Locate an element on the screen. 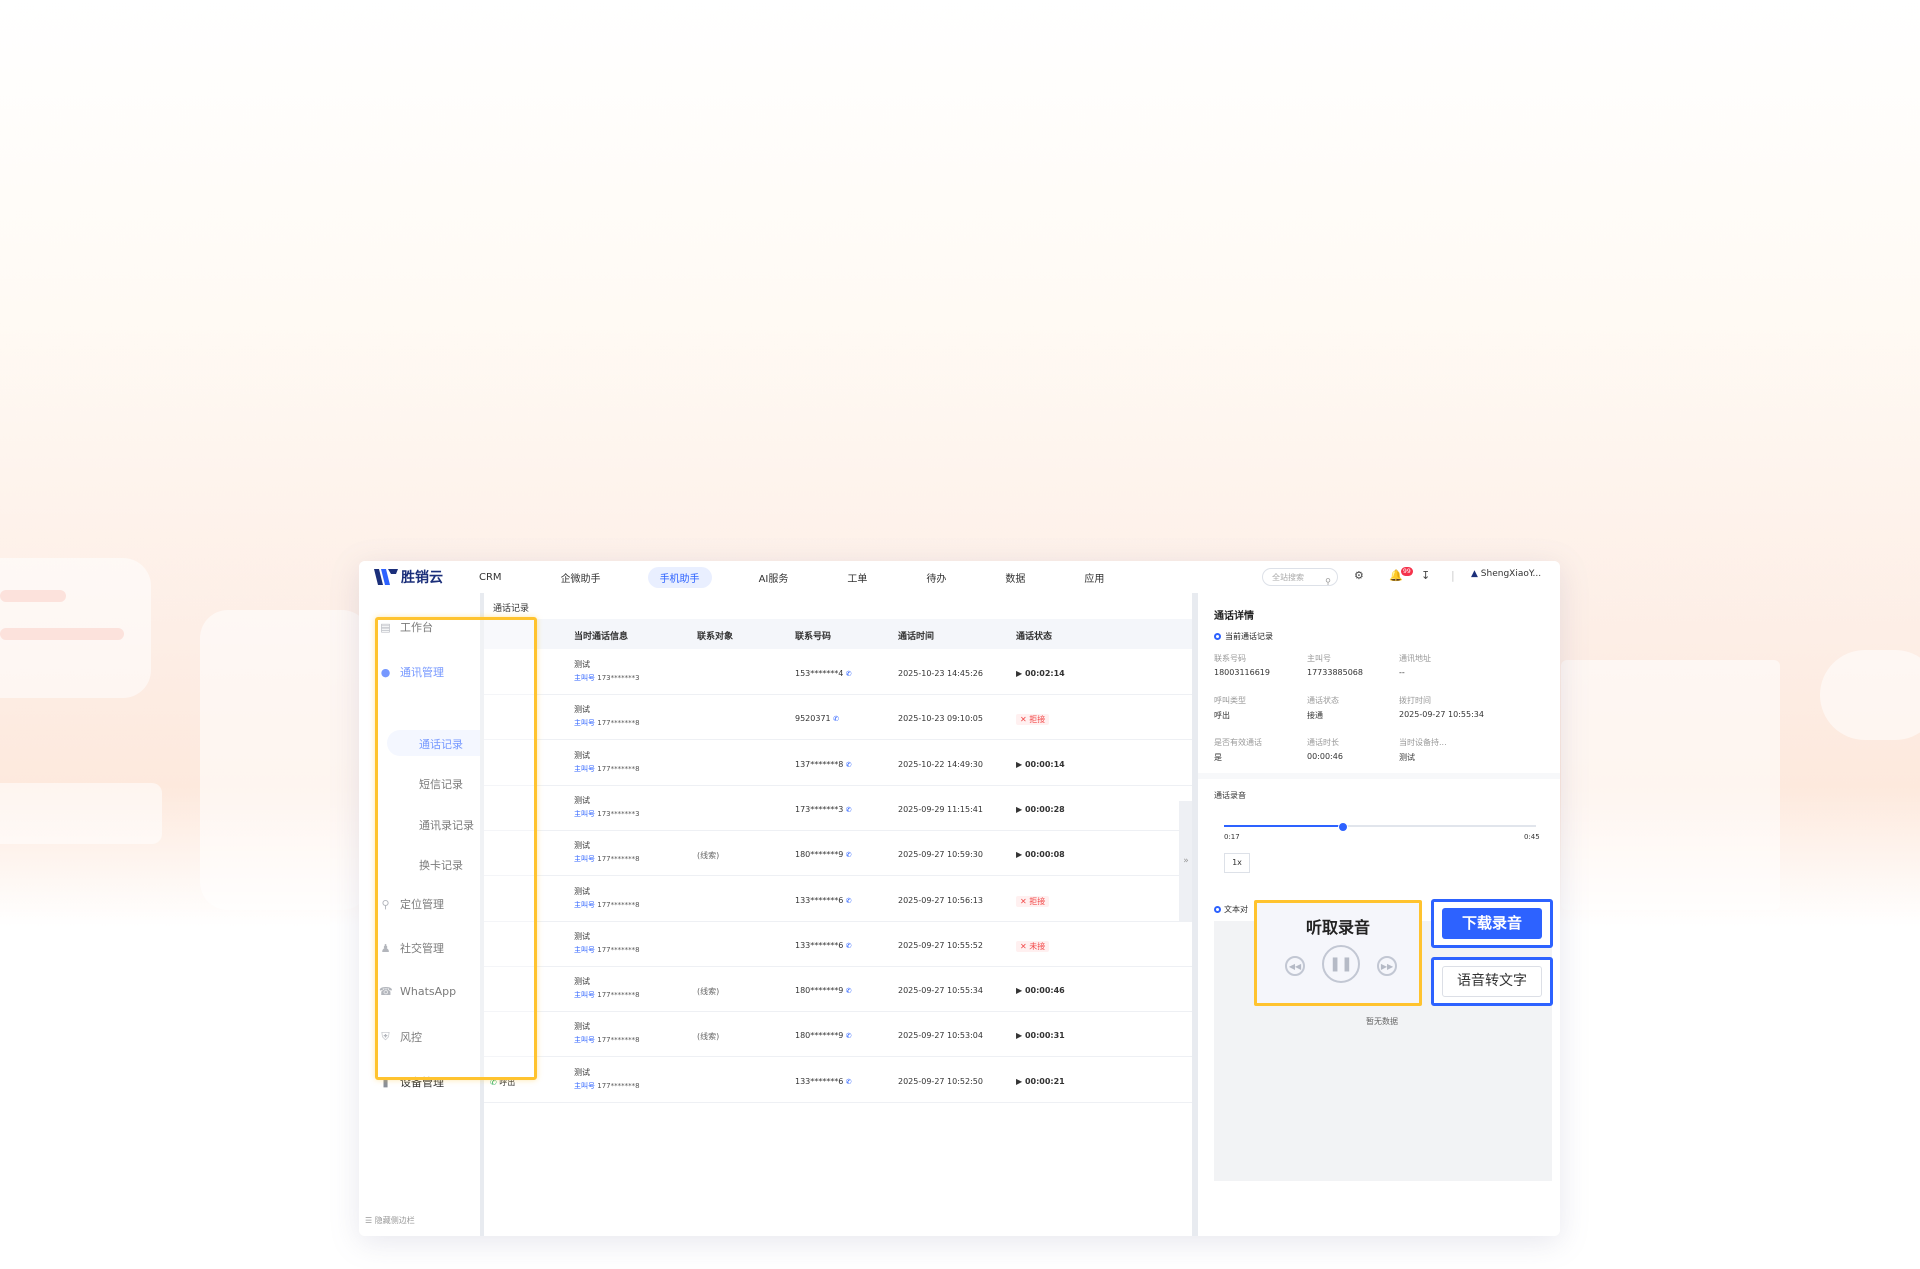 The width and height of the screenshot is (1920, 1269). call-duration: 00:00:28 is located at coordinates (1044, 809).